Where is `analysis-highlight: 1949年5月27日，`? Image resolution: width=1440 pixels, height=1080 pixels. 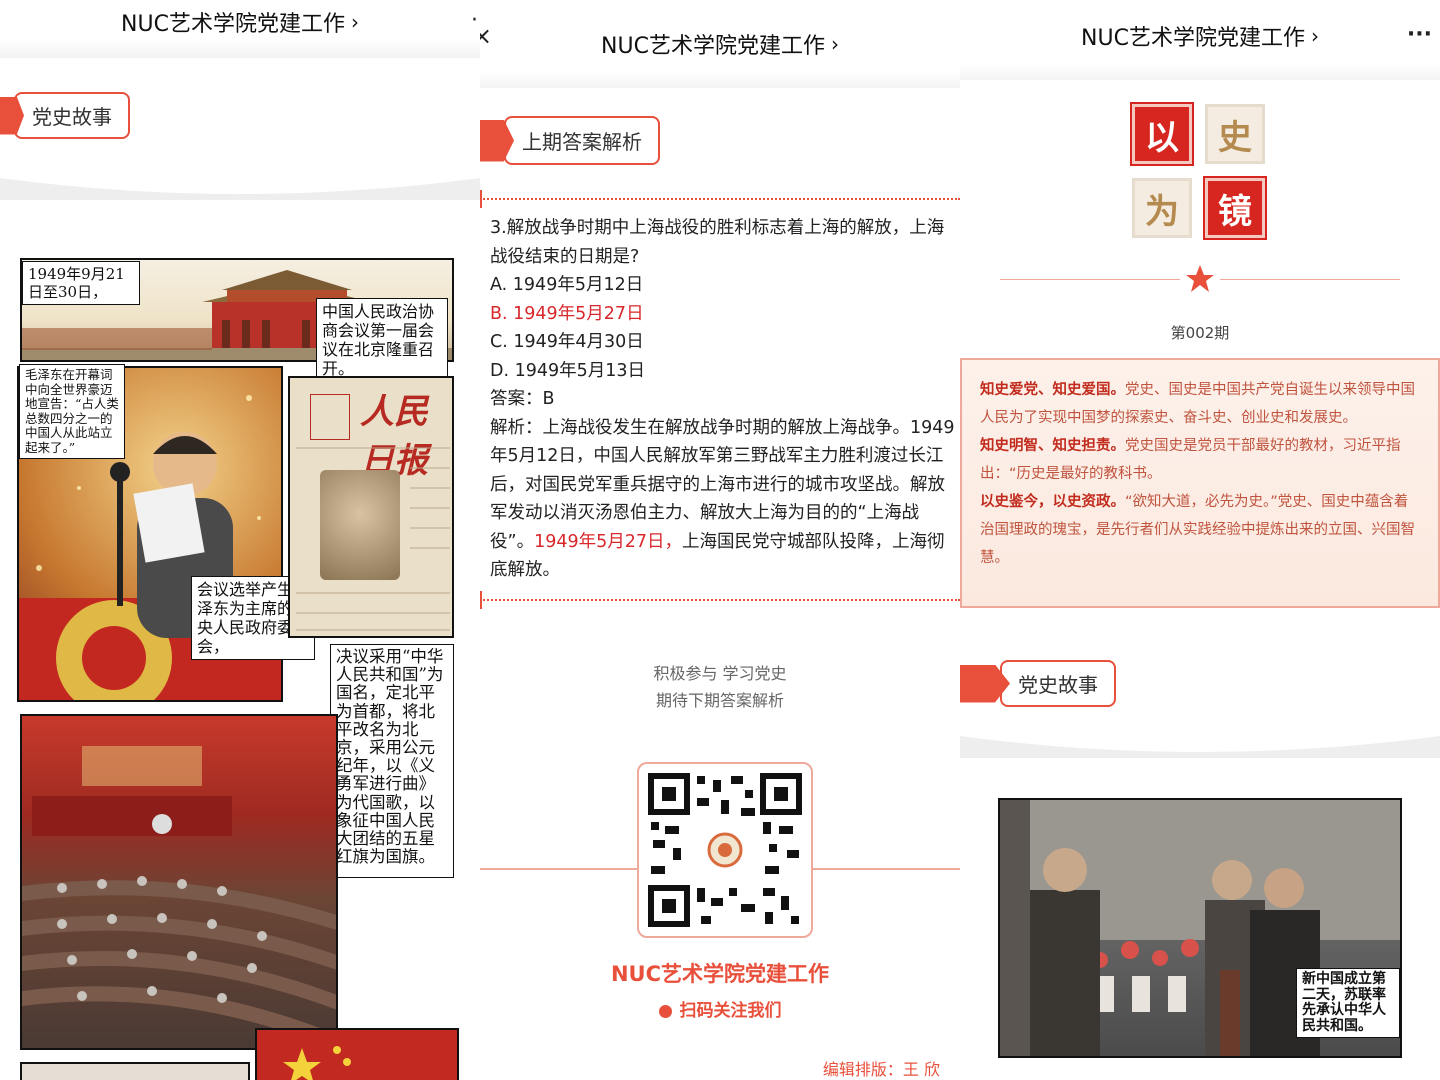
analysis-highlight: 1949年5月27日， is located at coordinates (608, 541).